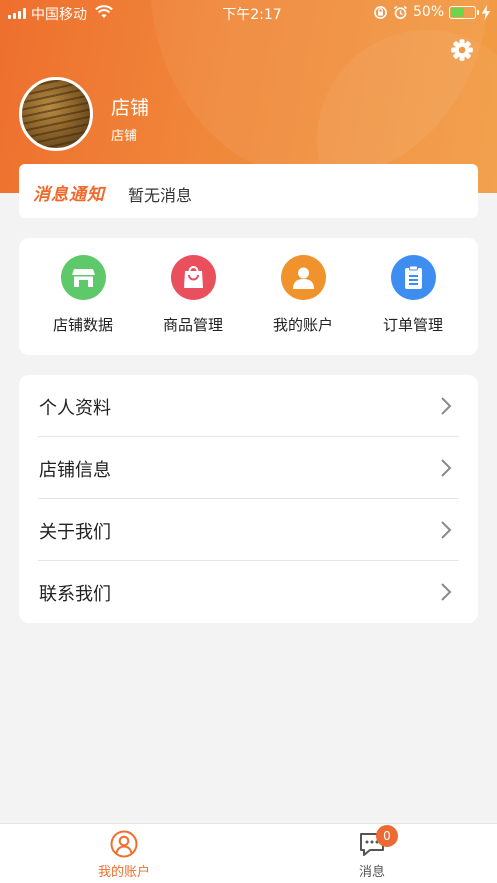 Image resolution: width=497 pixels, height=883 pixels. What do you see at coordinates (75, 594) in the screenshot?
I see `list-item-label: 联系我们` at bounding box center [75, 594].